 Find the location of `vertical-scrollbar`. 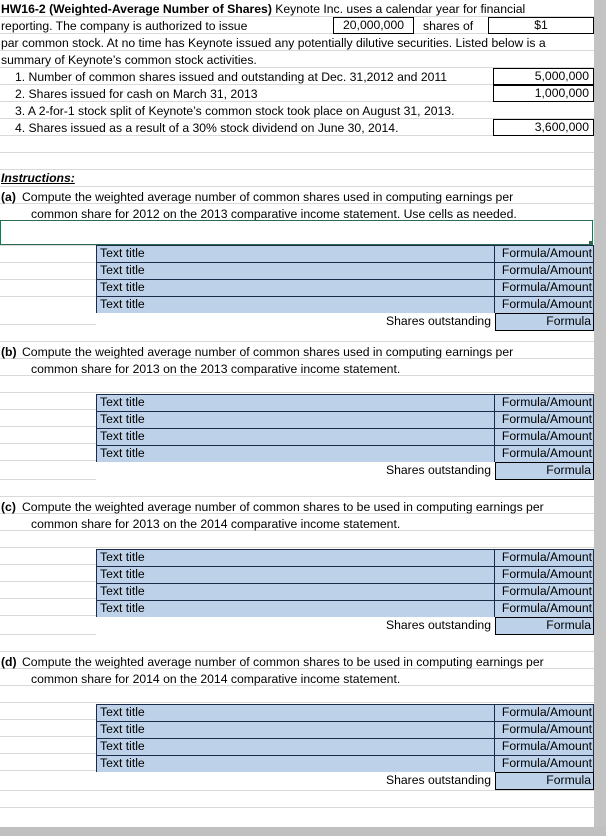

vertical-scrollbar is located at coordinates (600, 413).